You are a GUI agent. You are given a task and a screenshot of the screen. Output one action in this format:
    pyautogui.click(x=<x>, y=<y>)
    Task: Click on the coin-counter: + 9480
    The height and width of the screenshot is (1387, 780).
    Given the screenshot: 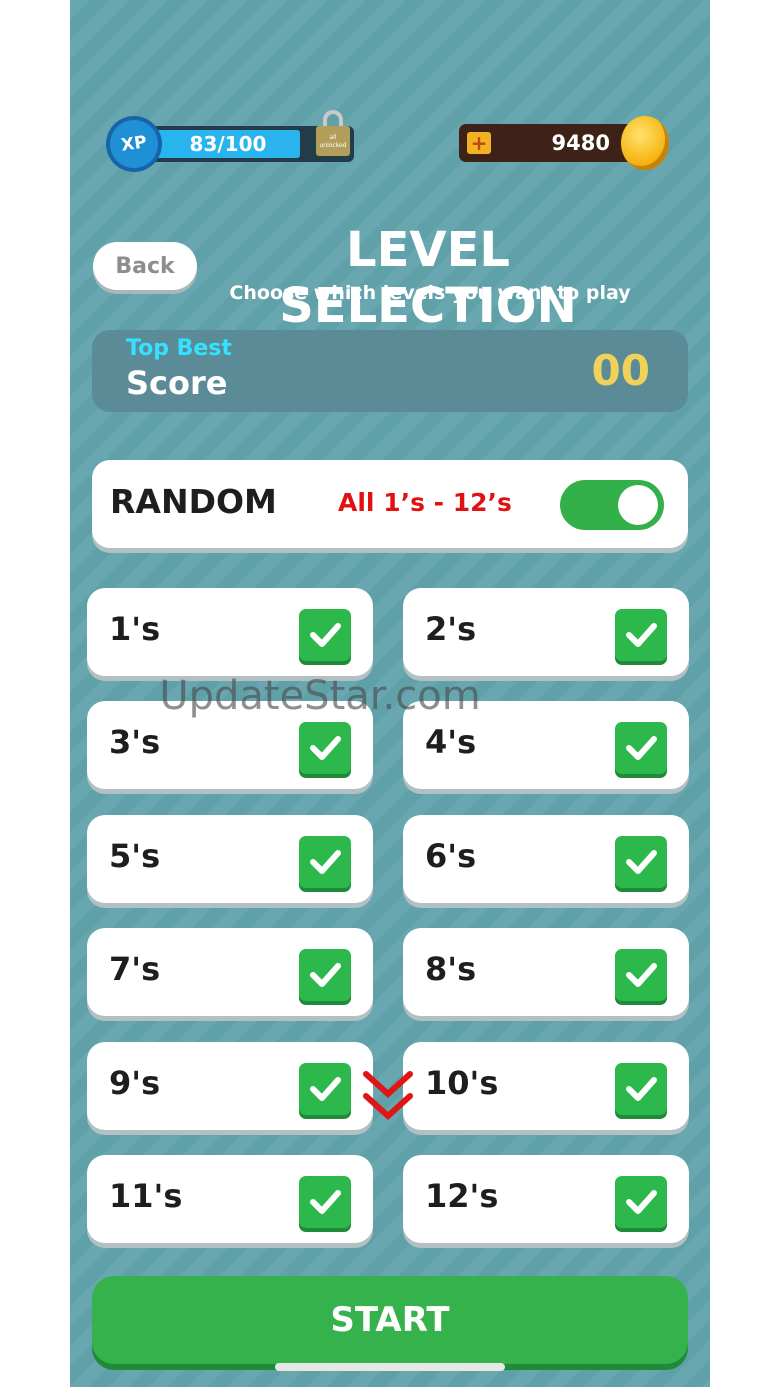 What is the action you would take?
    pyautogui.click(x=566, y=144)
    